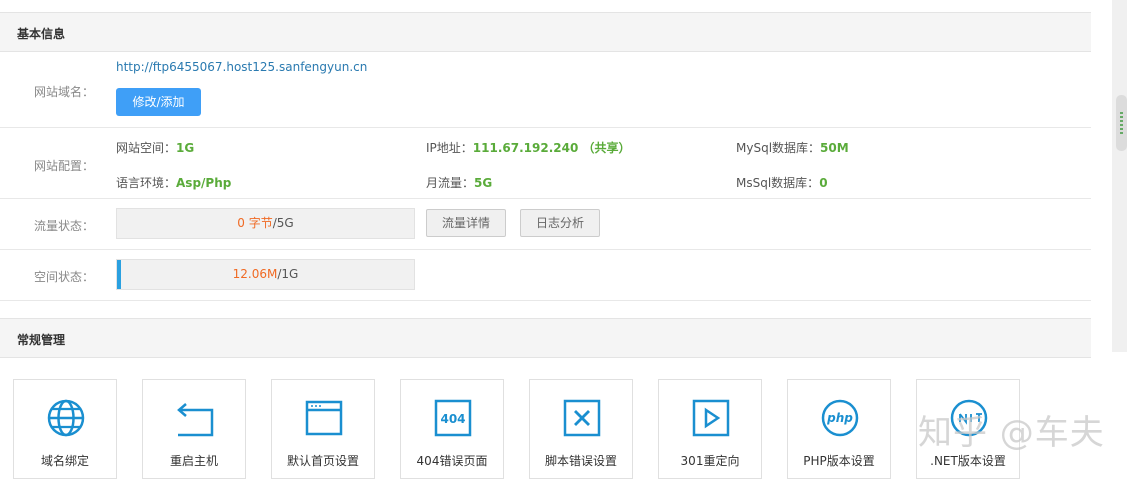  What do you see at coordinates (545, 32) in the screenshot?
I see `basic-info-header: 基本信息` at bounding box center [545, 32].